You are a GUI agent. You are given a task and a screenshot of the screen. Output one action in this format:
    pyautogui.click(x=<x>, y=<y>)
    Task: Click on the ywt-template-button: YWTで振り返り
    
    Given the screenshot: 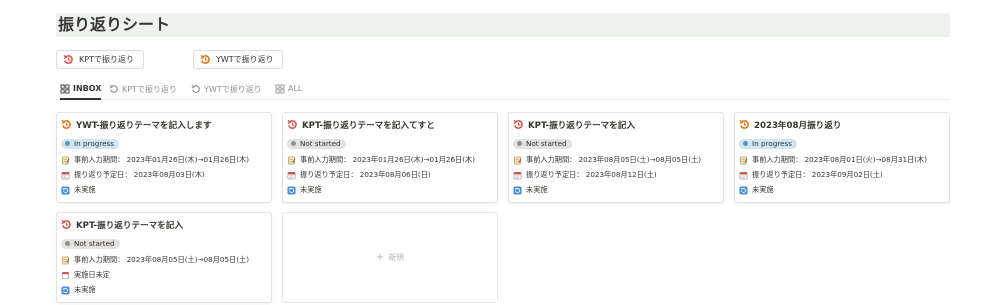 What is the action you would take?
    pyautogui.click(x=238, y=59)
    